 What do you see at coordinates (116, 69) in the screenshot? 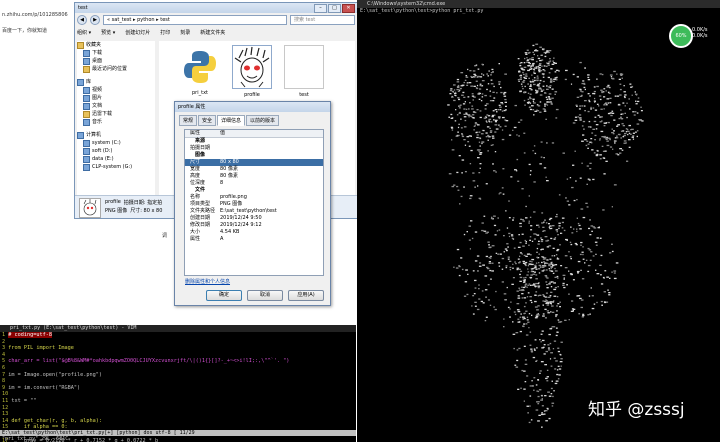
I see `nav-recent: 最近访问的位置` at bounding box center [116, 69].